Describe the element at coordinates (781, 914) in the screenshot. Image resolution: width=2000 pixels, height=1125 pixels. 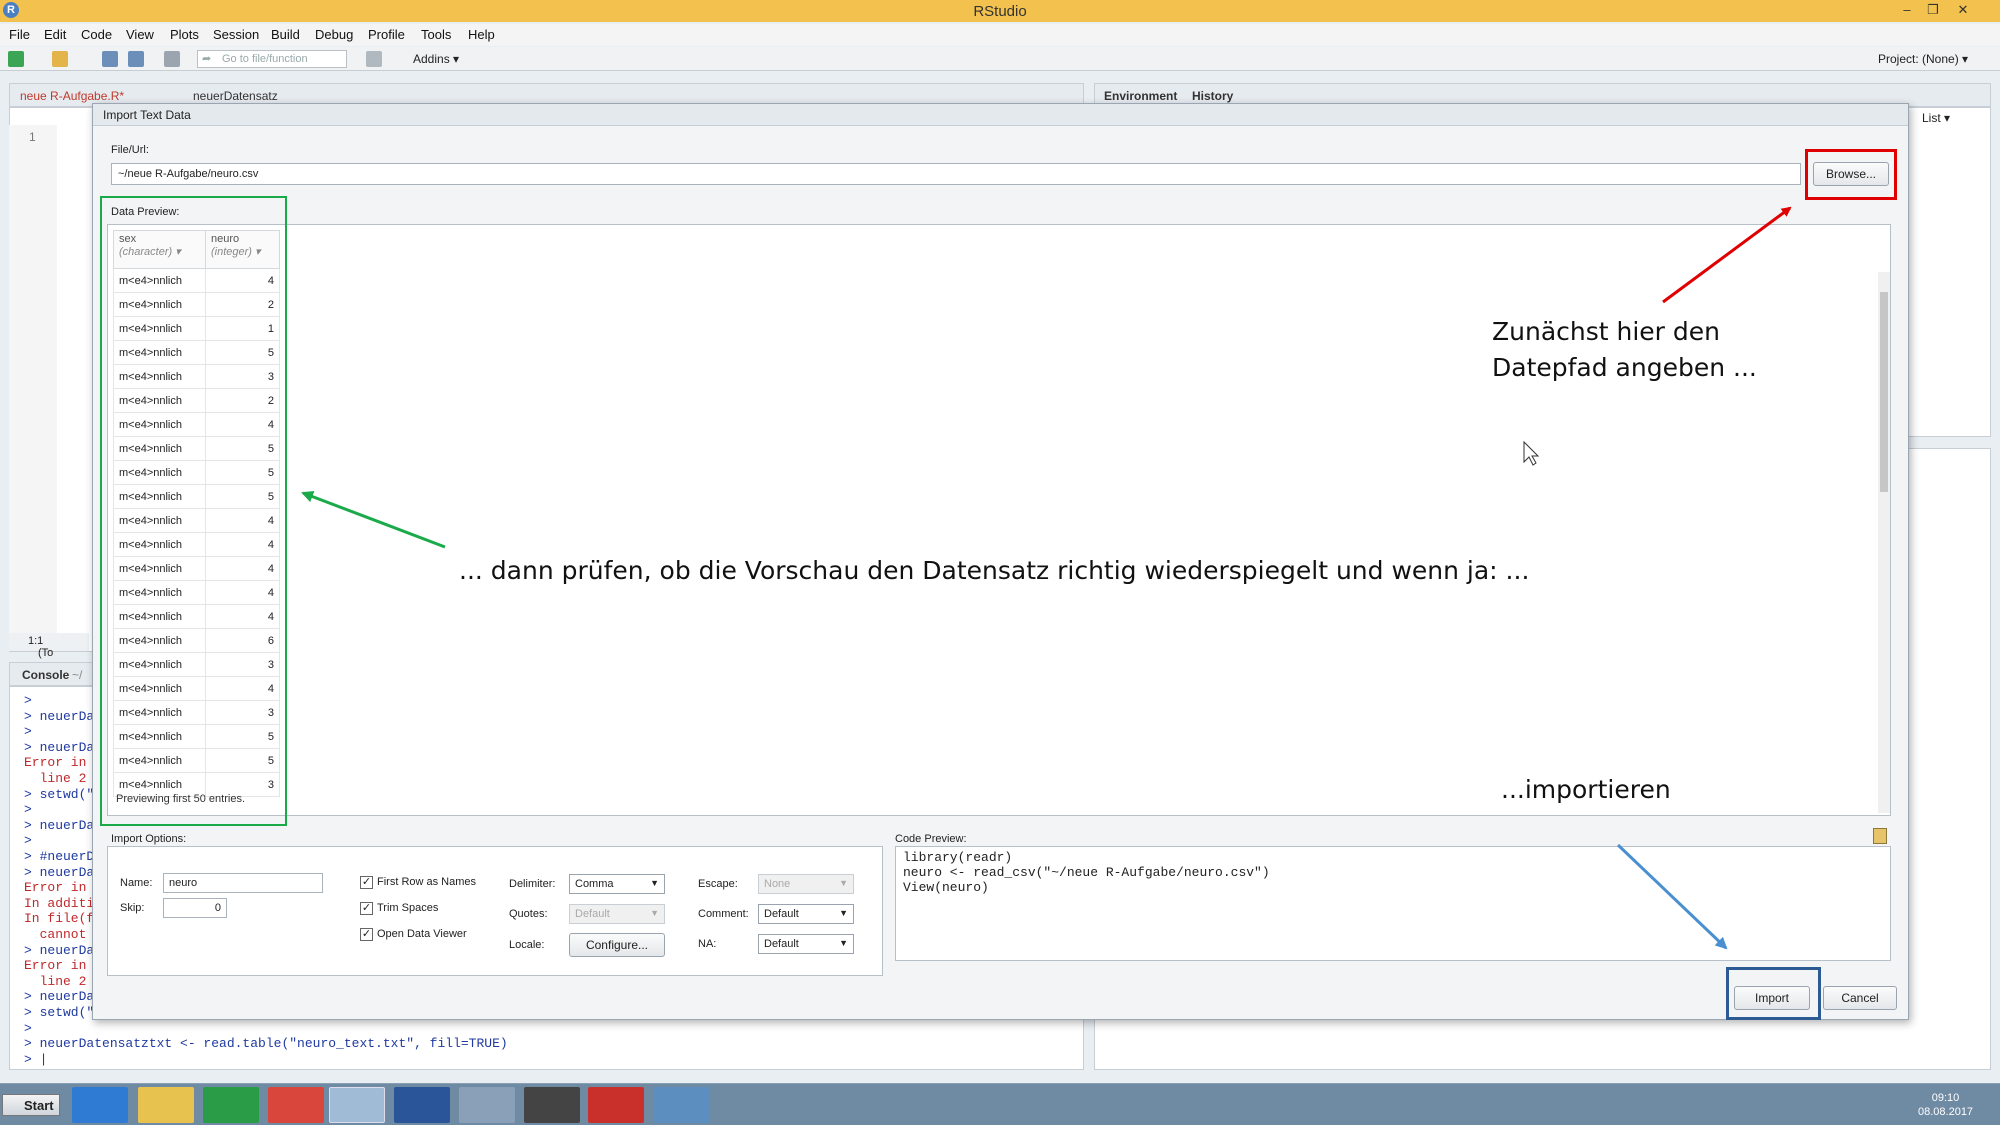
I see `comment-value: Default` at that location.